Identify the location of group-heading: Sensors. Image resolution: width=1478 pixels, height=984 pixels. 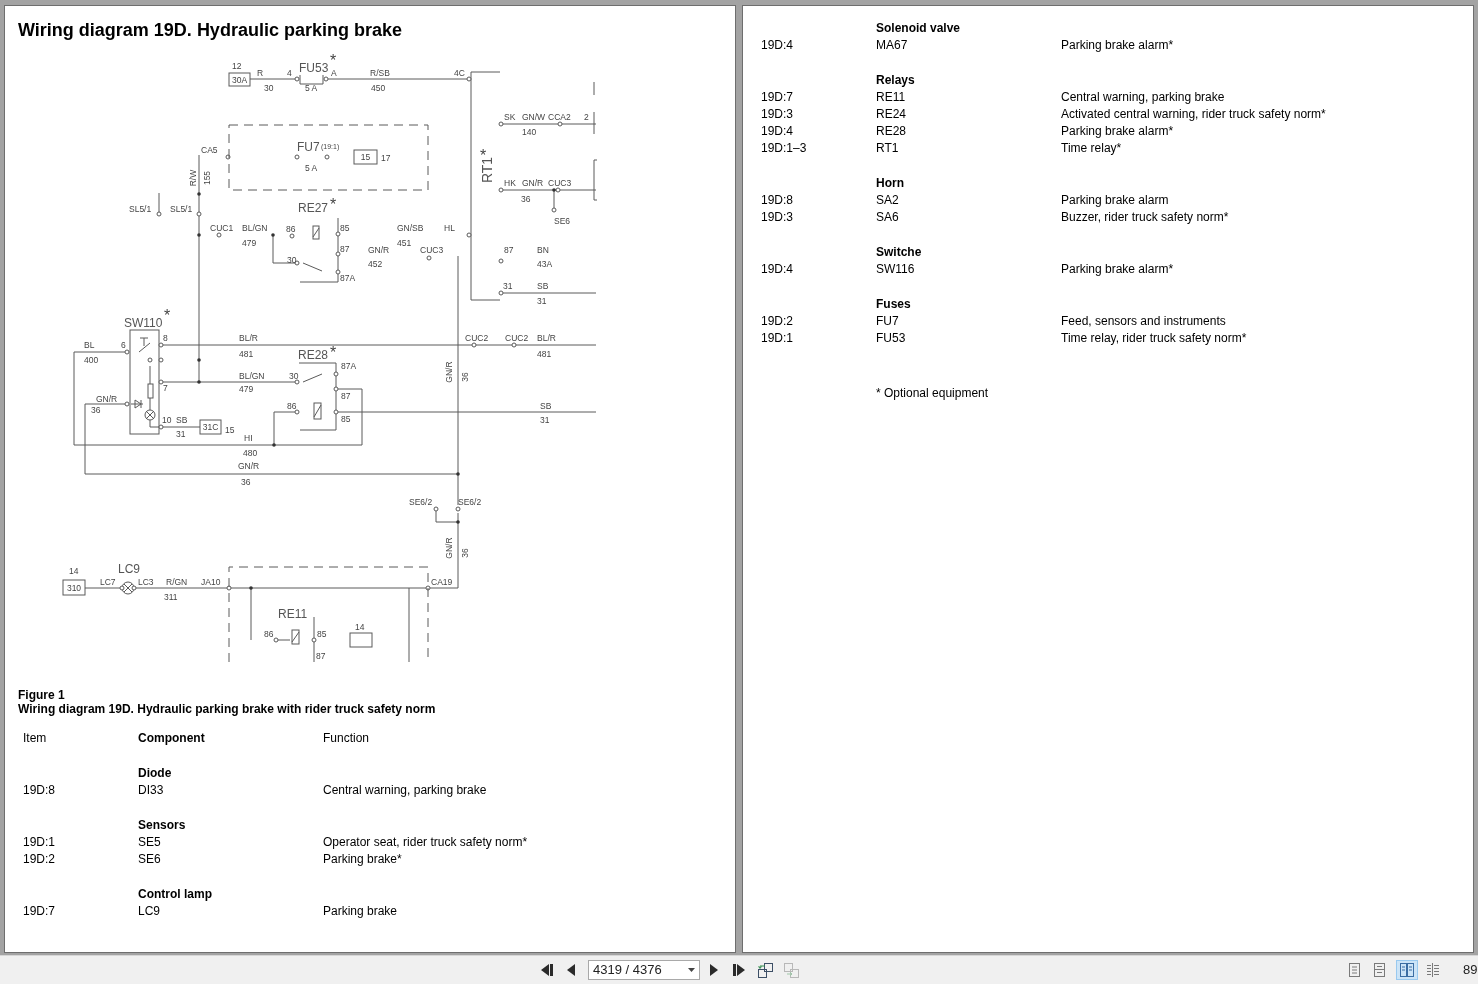
(162, 825).